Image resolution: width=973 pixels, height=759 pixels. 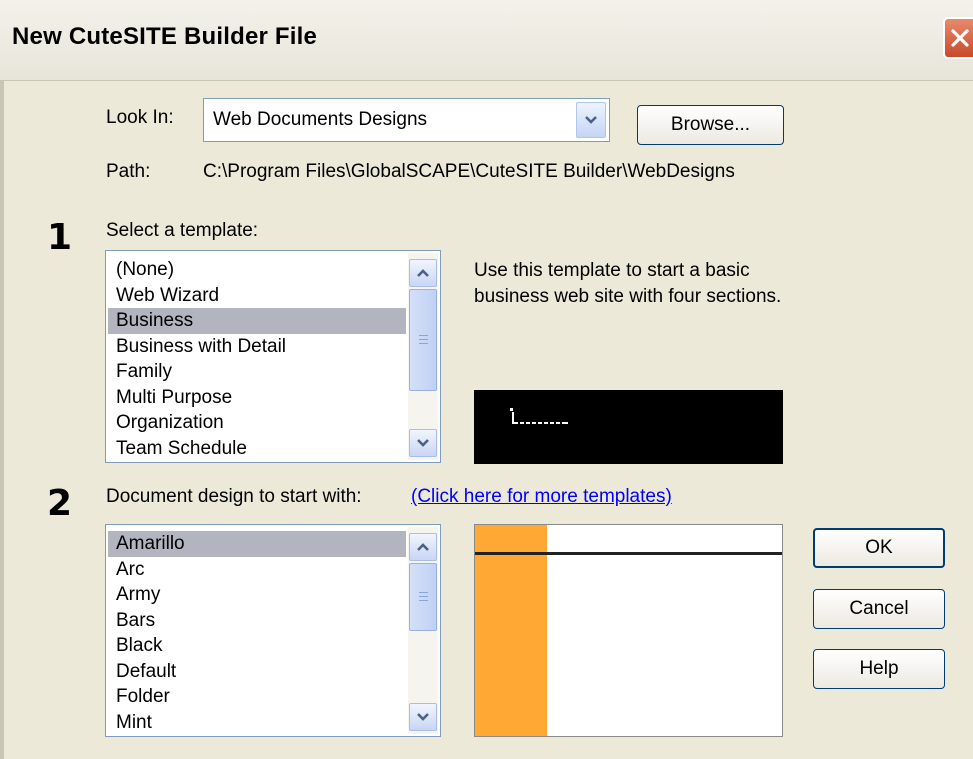 What do you see at coordinates (128, 171) in the screenshot?
I see `path-label: Path:` at bounding box center [128, 171].